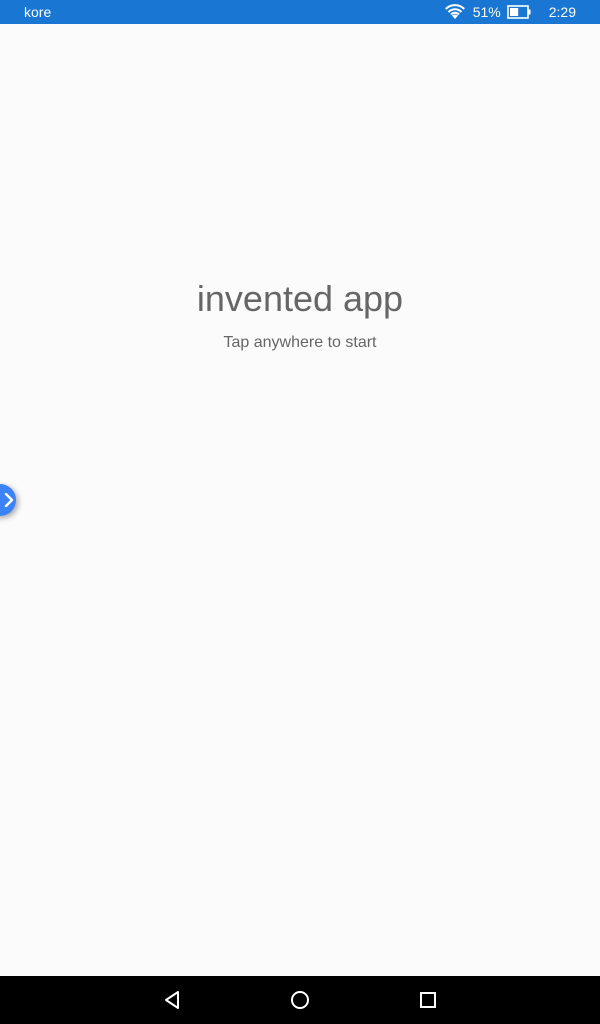 The width and height of the screenshot is (600, 1024). Describe the element at coordinates (172, 1000) in the screenshot. I see `back-icon` at that location.